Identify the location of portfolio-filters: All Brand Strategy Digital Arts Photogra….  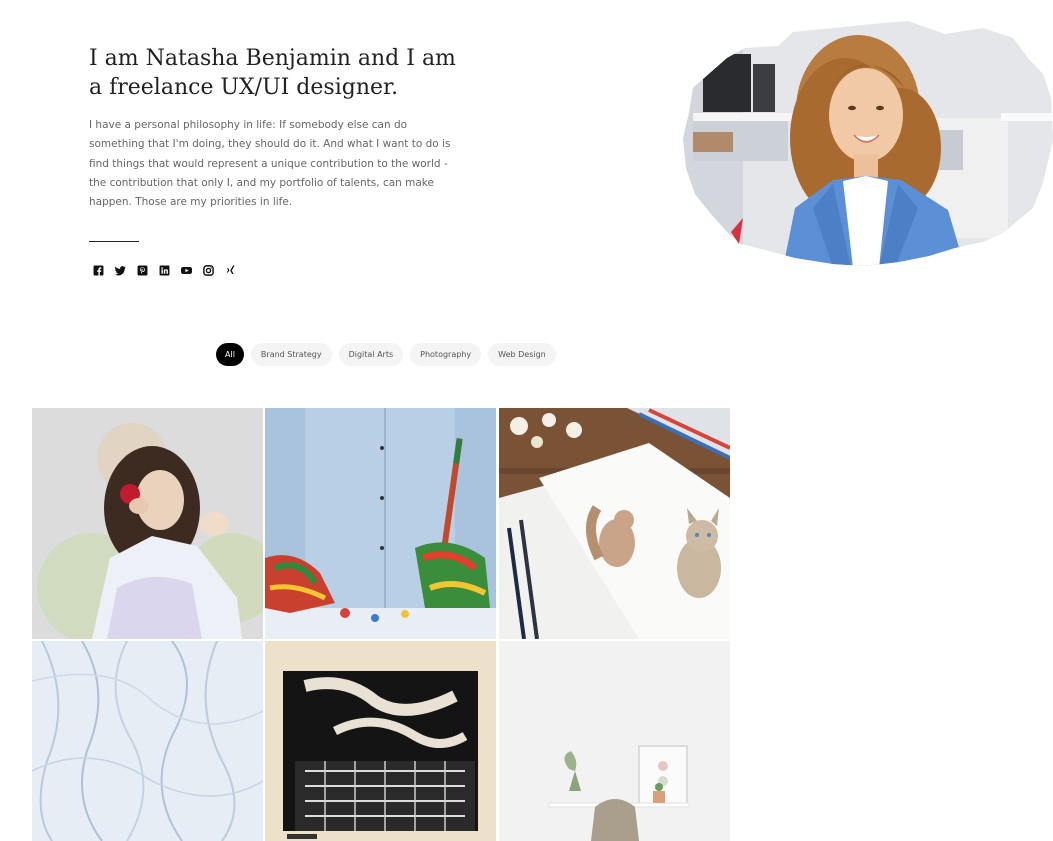
(386, 354).